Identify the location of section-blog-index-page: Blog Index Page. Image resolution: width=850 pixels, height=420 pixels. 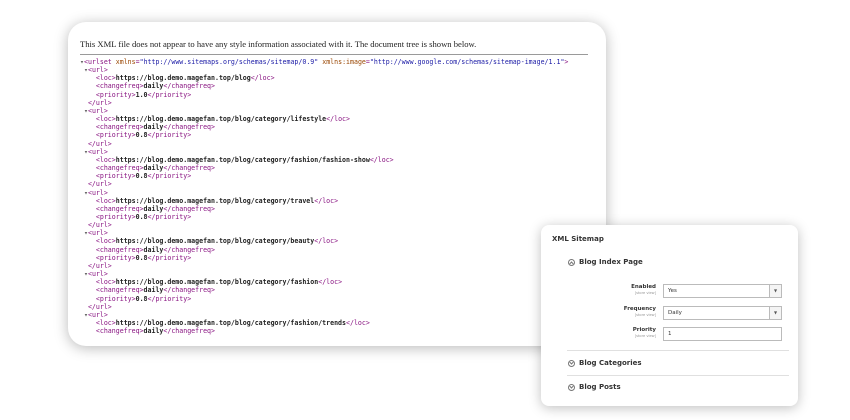
(605, 262).